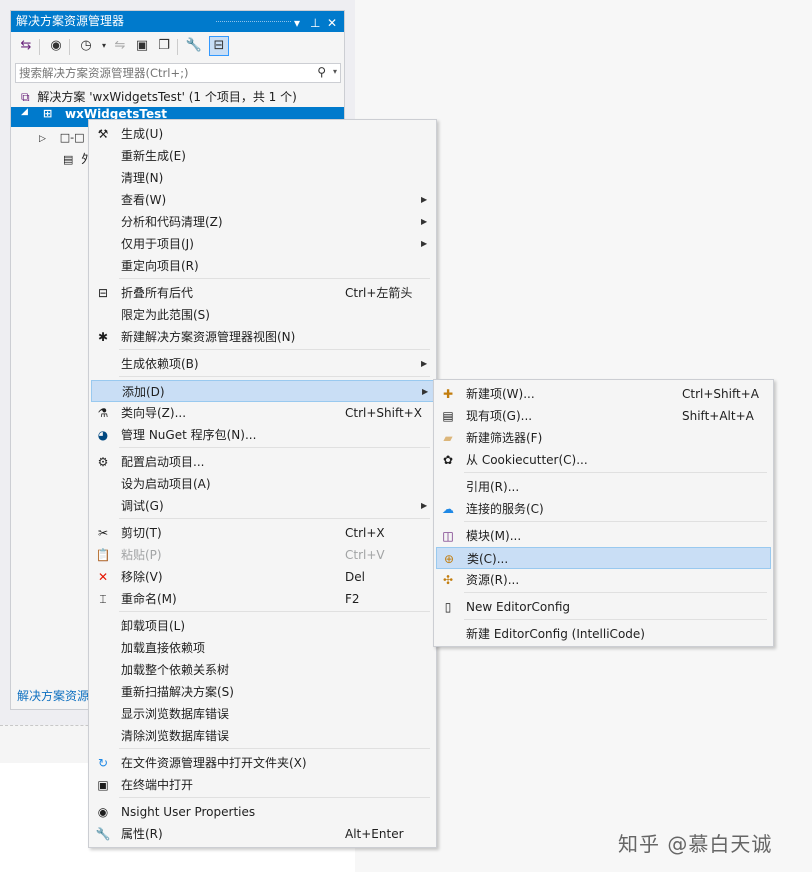 This screenshot has height=872, width=812. I want to click on menu-item: ✕ 移除(V) Del, so click(262, 577).